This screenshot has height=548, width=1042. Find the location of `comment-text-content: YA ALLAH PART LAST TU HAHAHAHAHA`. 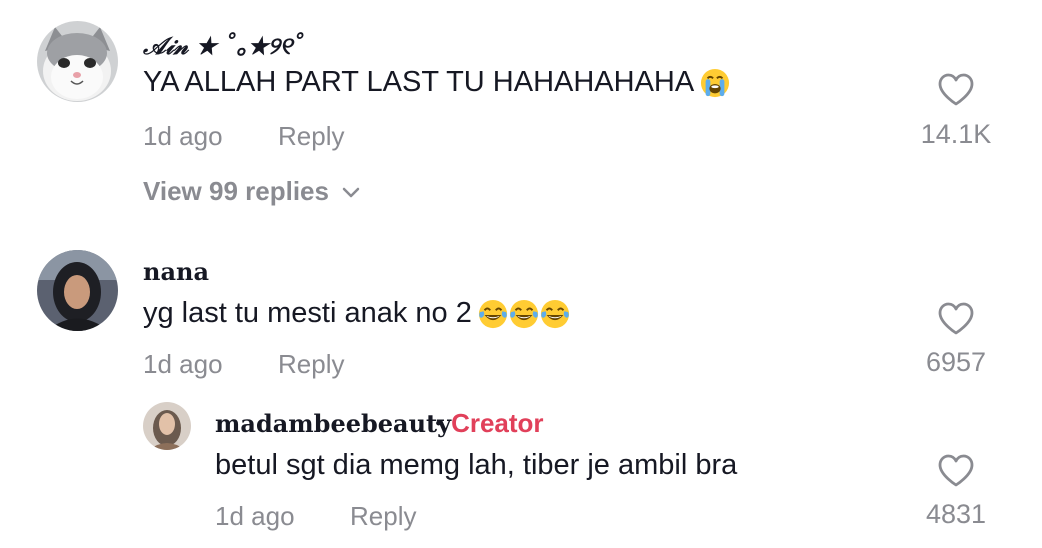

comment-text-content: YA ALLAH PART LAST TU HAHAHAHAHA is located at coordinates (419, 82).